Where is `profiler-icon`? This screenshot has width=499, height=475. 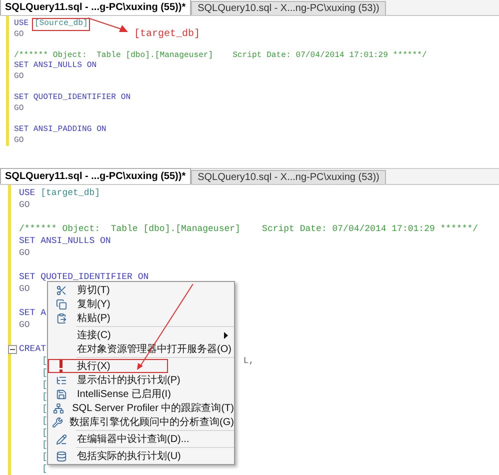
profiler-icon is located at coordinates (58, 408).